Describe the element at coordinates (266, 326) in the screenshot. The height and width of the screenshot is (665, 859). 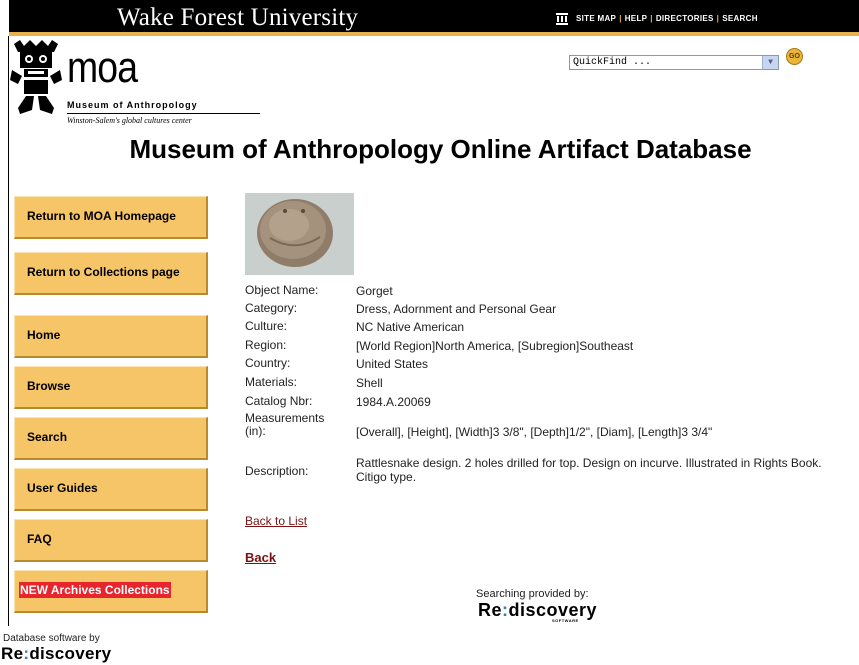
I see `field-label: Culture:` at that location.